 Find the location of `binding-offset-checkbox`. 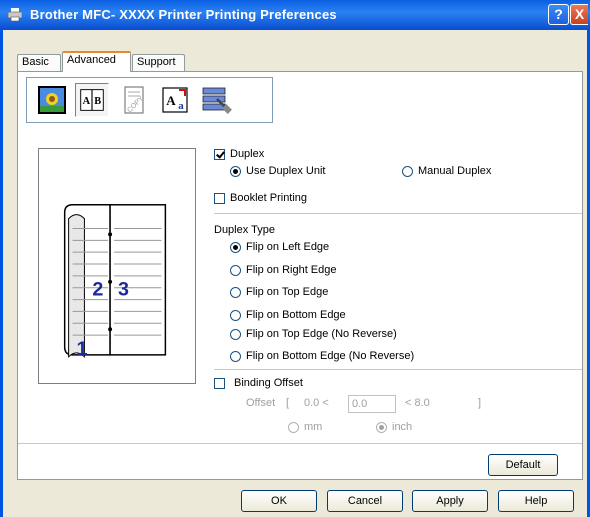

binding-offset-checkbox is located at coordinates (219, 383).